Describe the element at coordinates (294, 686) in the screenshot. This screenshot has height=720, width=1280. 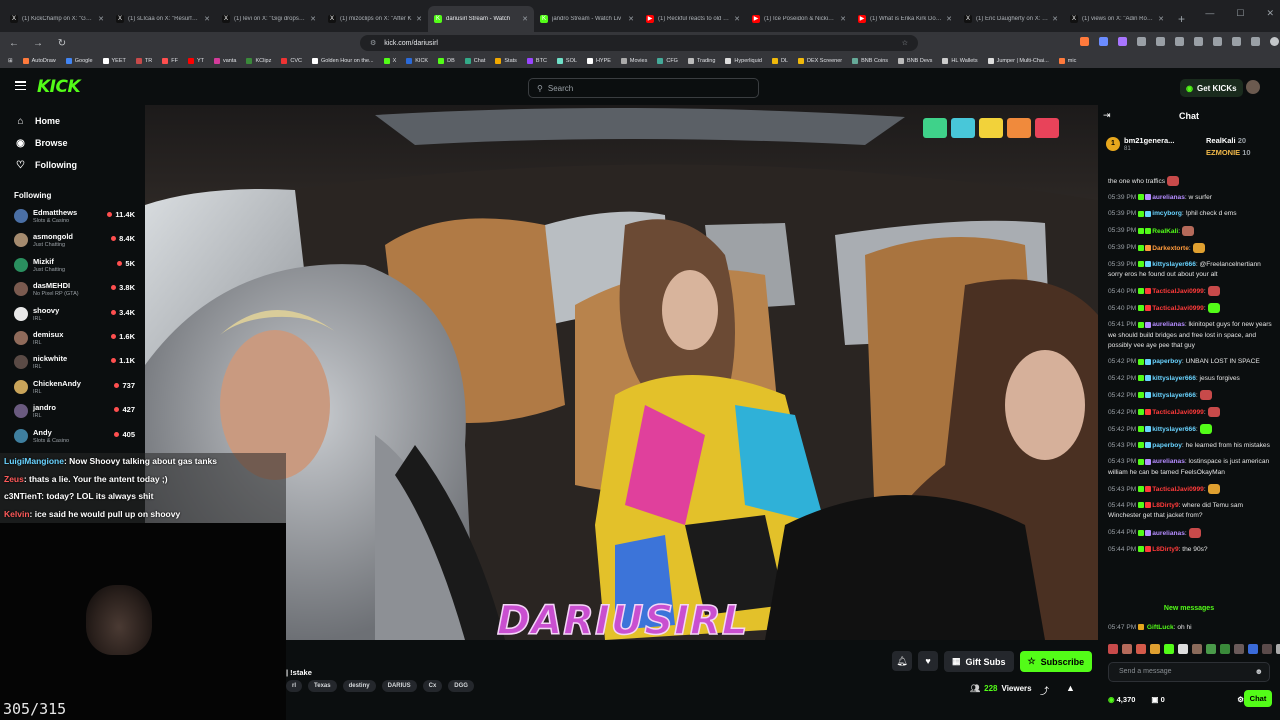
I see `stream-tag: rl` at that location.